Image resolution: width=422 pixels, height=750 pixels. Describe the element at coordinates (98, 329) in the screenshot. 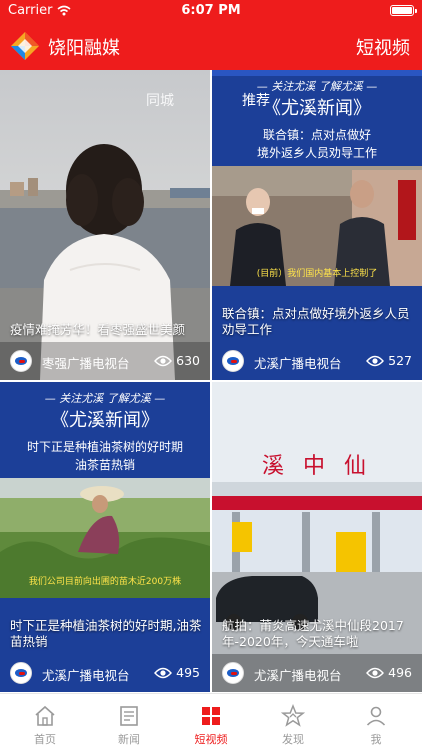

I see `video-title: 疫情难掩芳华！看枣强盛世美颜` at that location.